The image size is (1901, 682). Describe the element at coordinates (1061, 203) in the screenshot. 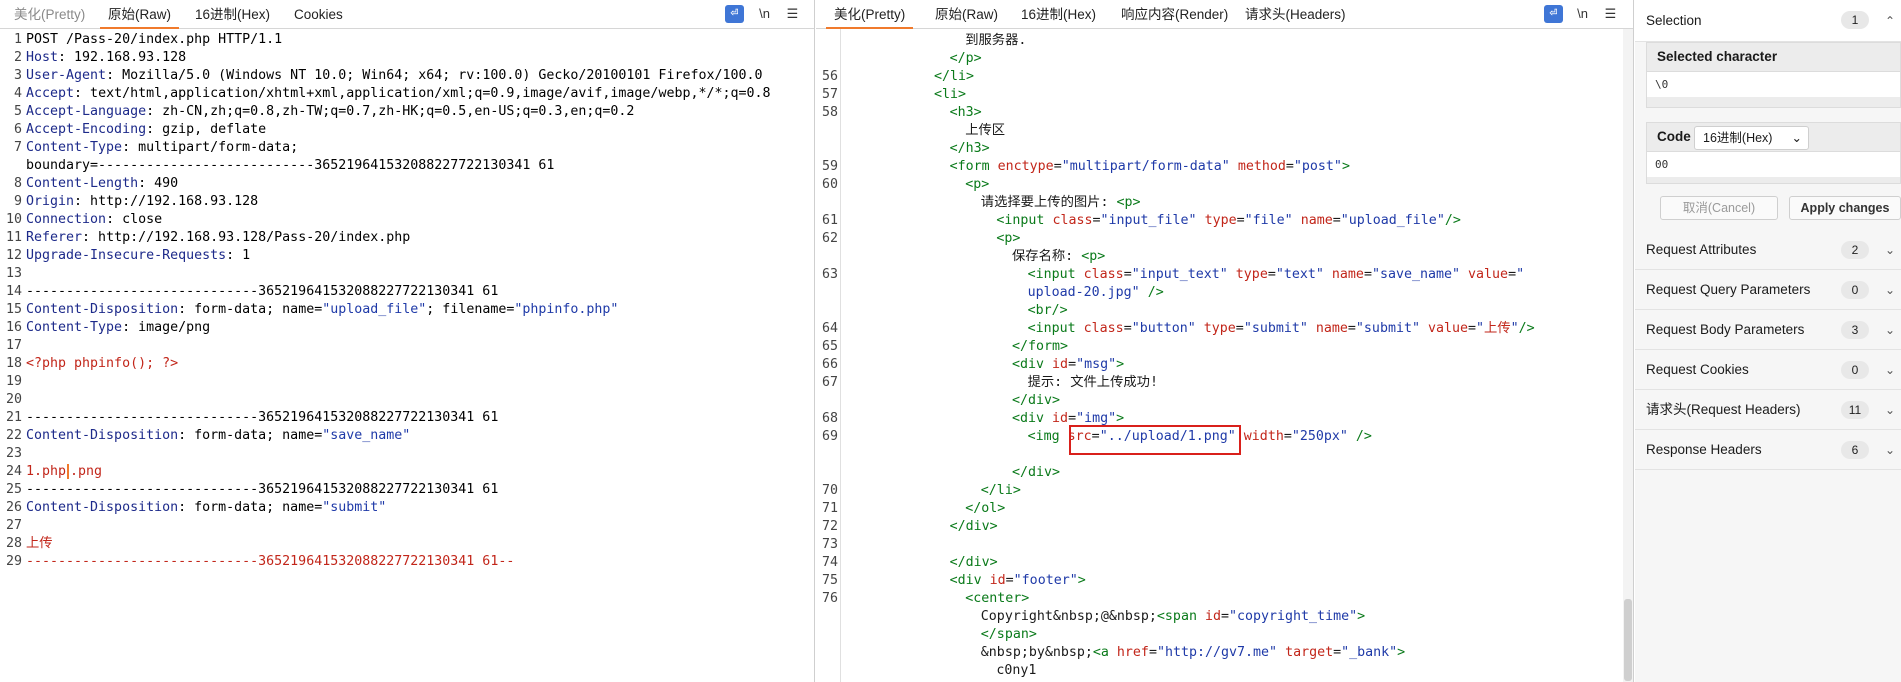

I see `code-line: 请选择要上传的图片: <p>` at that location.